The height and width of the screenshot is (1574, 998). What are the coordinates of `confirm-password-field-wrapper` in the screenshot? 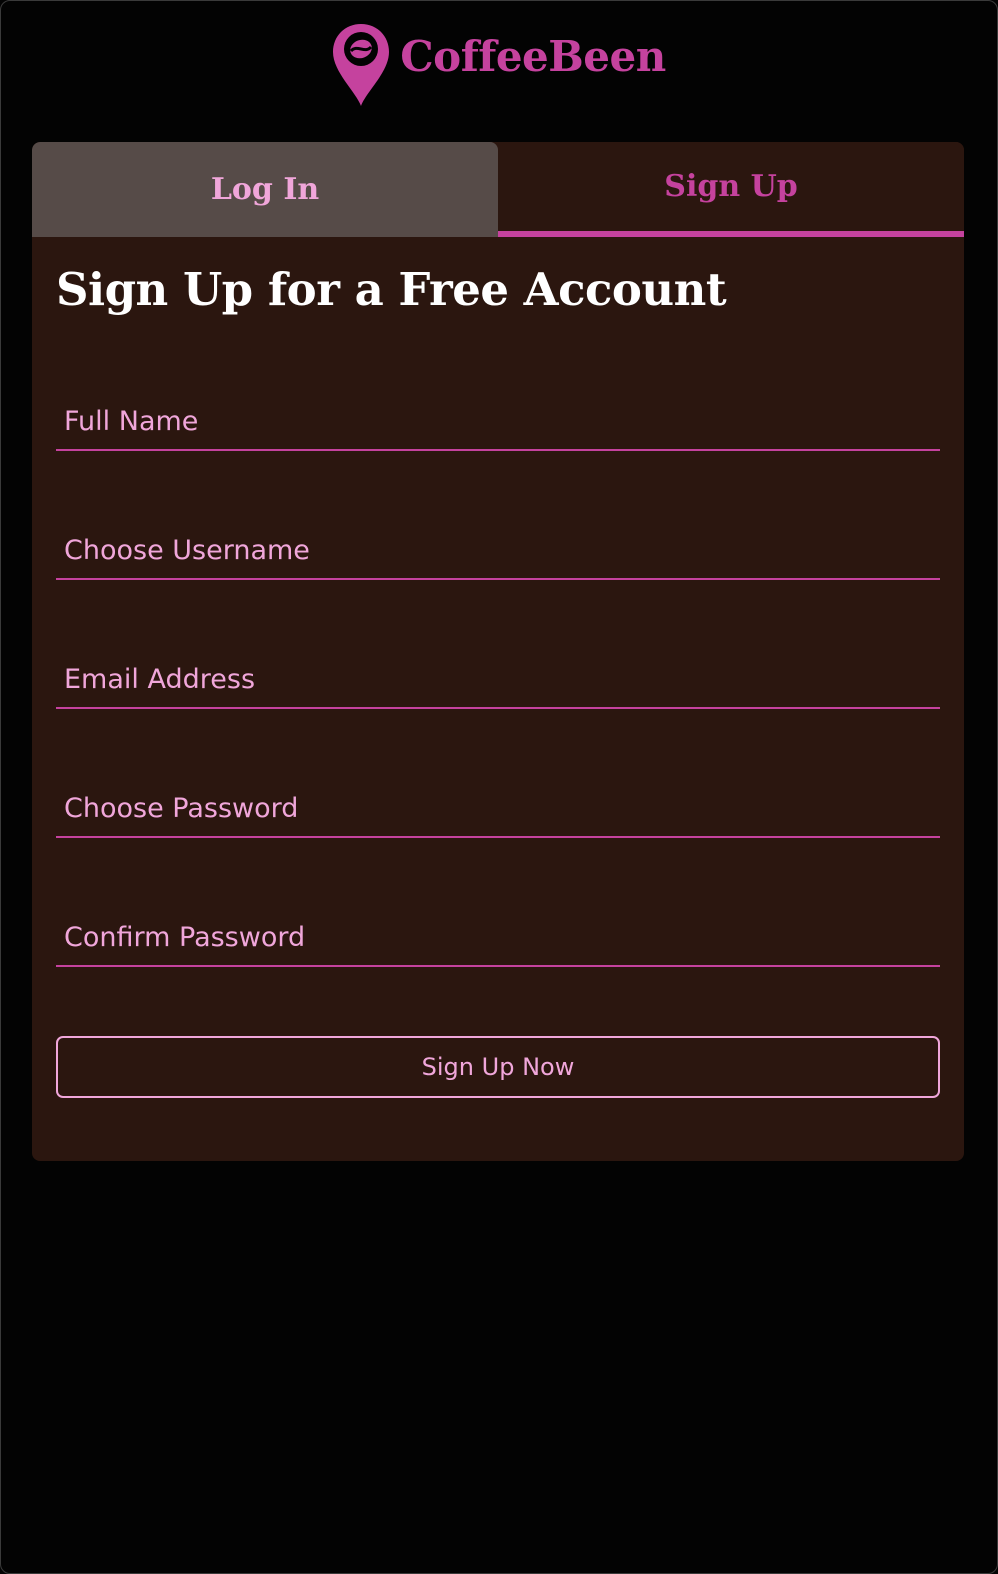 It's located at (498, 938).